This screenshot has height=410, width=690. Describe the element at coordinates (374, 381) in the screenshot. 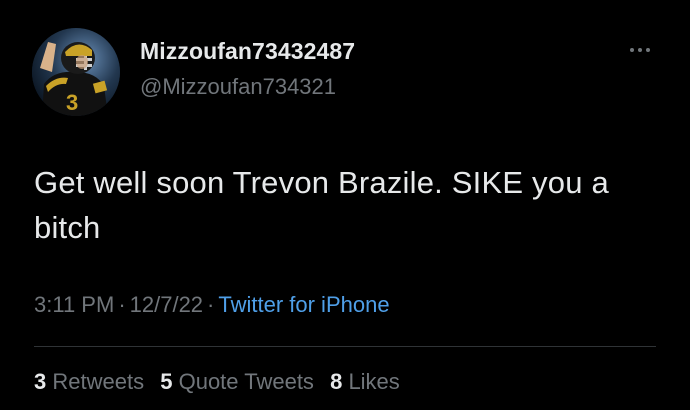

I see `likes-label: Likes` at that location.